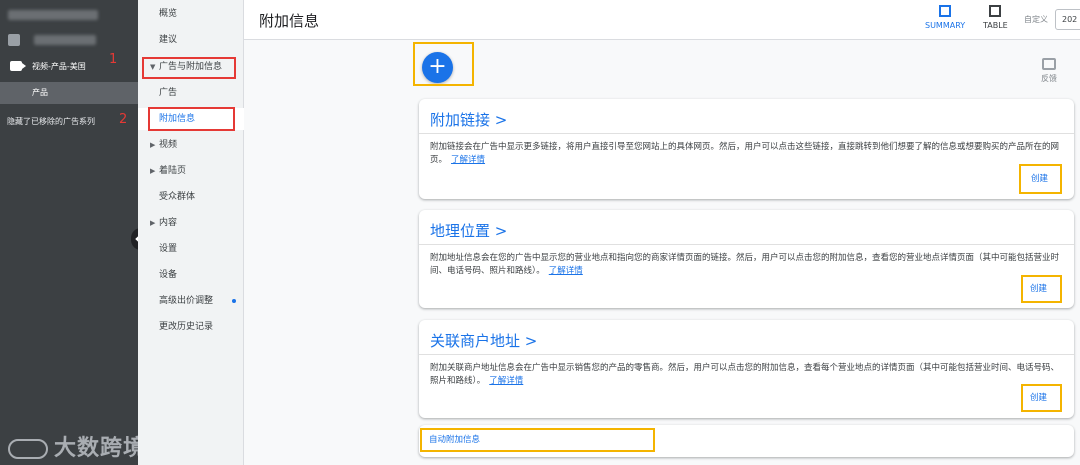 This screenshot has width=1080, height=465. What do you see at coordinates (177, 197) in the screenshot?
I see `nav-label: 受众群体` at bounding box center [177, 197].